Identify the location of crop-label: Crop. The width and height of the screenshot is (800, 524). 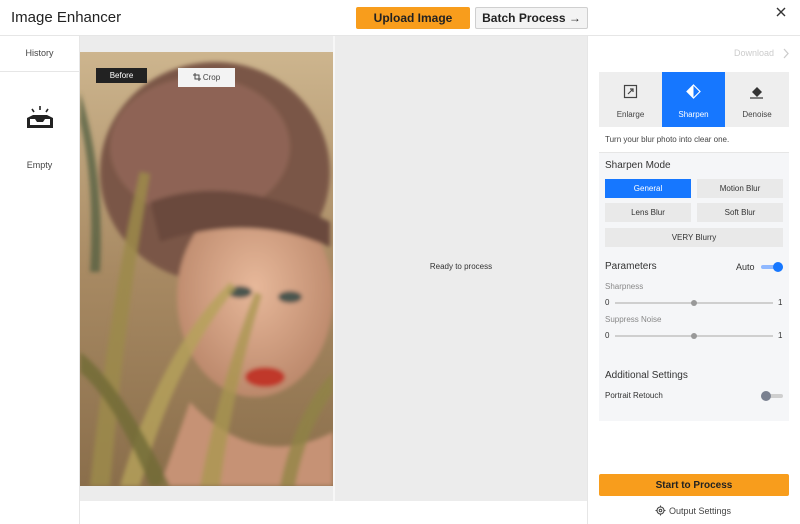
(211, 77).